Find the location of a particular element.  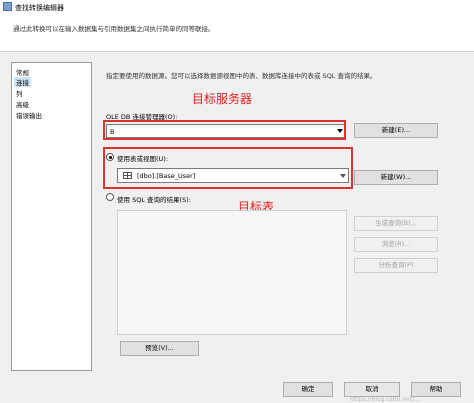

app-icon is located at coordinates (7, 6).